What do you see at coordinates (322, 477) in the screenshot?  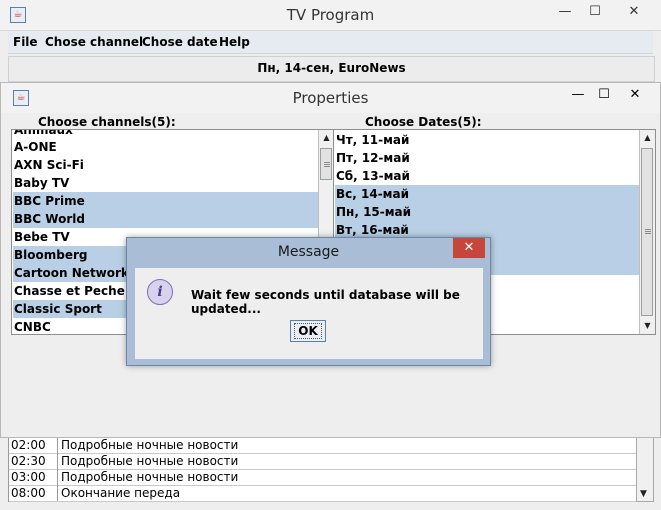 I see `table-row: 03:00 Подробные ночные новости` at bounding box center [322, 477].